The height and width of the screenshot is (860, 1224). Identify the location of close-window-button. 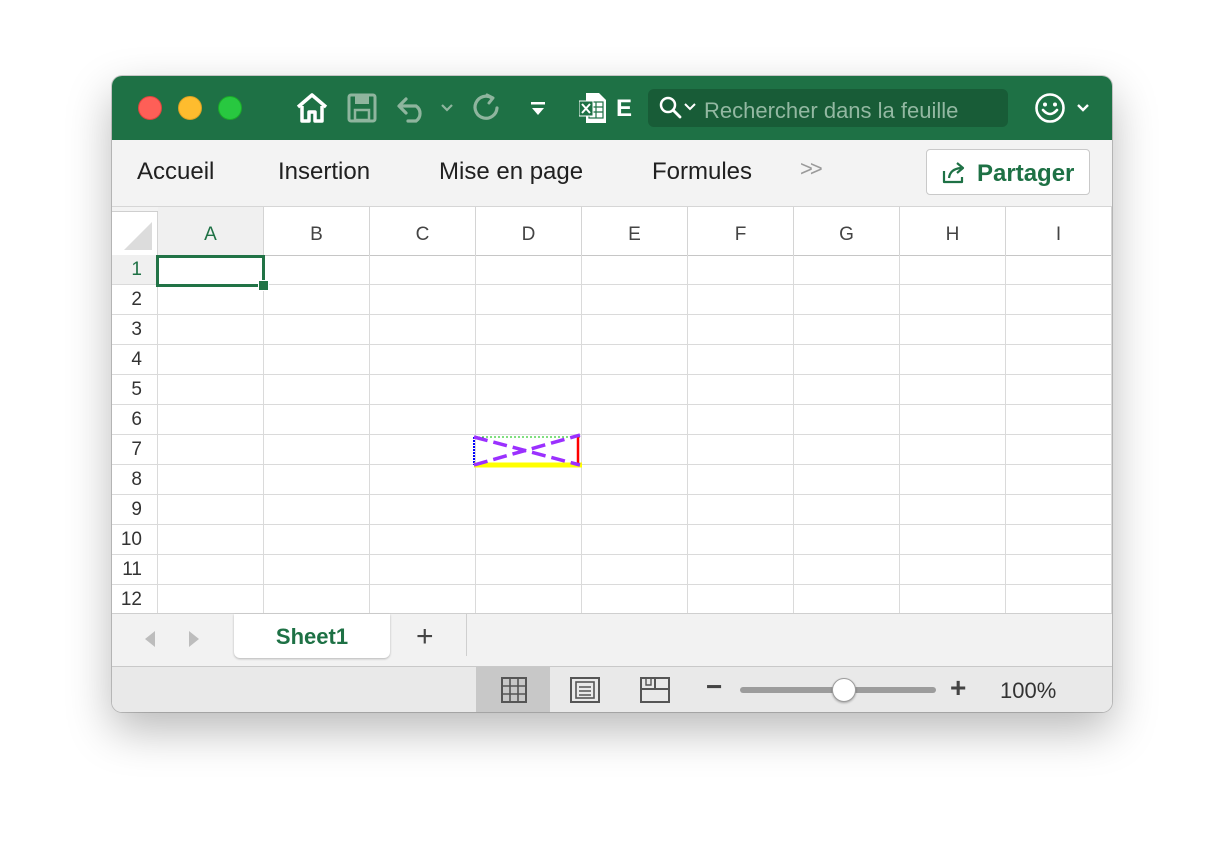
(150, 108).